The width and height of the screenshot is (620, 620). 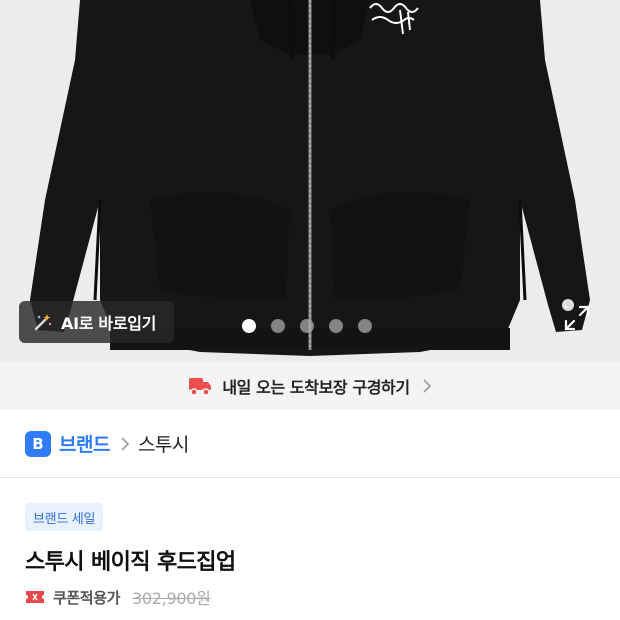 I want to click on coupon-ticket-icon, so click(x=35, y=597).